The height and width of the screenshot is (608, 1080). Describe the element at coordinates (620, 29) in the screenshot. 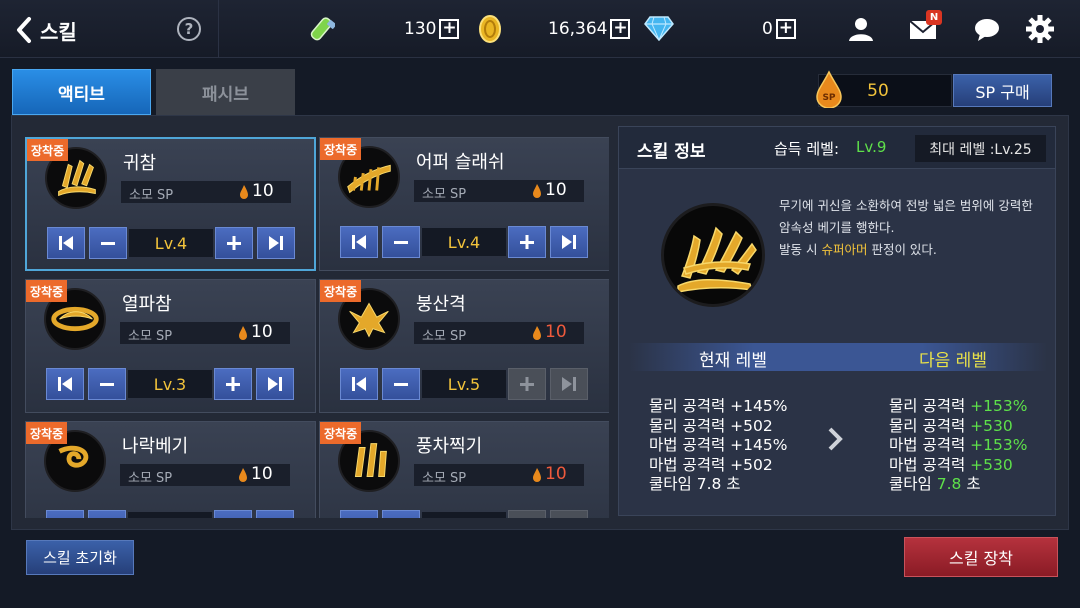

I see `gold-plus-button: +` at that location.